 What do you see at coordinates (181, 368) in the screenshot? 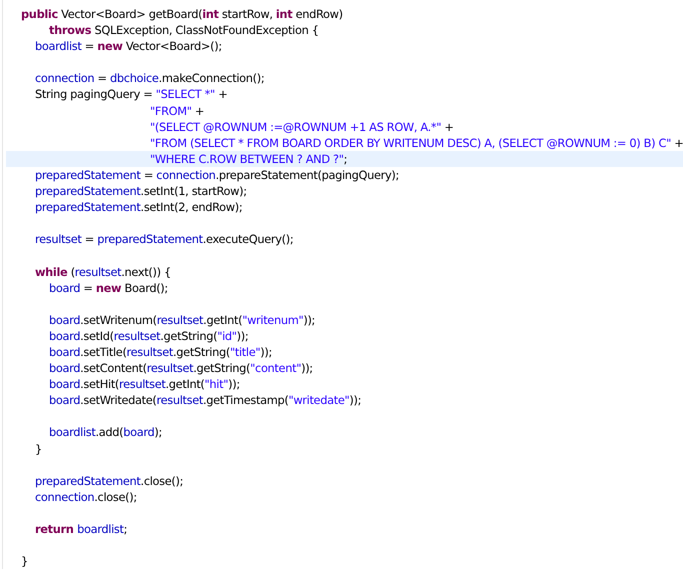
I see `code-line: board.setContent(resultset.getString("content"));` at bounding box center [181, 368].